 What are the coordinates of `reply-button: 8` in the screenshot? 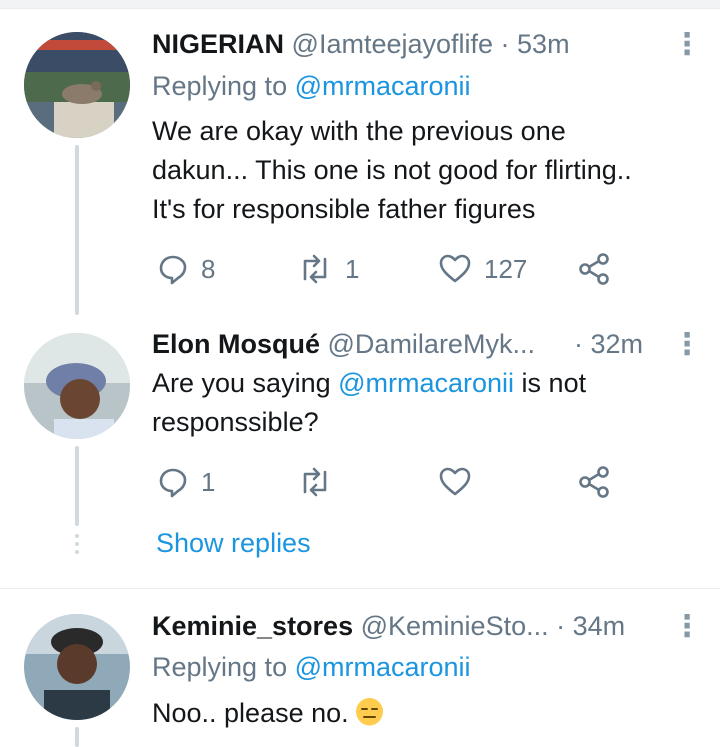 It's located at (186, 269).